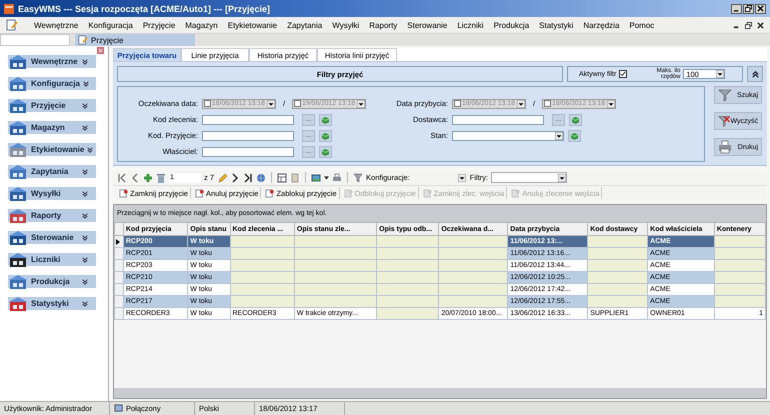 The image size is (770, 415). I want to click on menu-item: Sterowanie, so click(427, 25).